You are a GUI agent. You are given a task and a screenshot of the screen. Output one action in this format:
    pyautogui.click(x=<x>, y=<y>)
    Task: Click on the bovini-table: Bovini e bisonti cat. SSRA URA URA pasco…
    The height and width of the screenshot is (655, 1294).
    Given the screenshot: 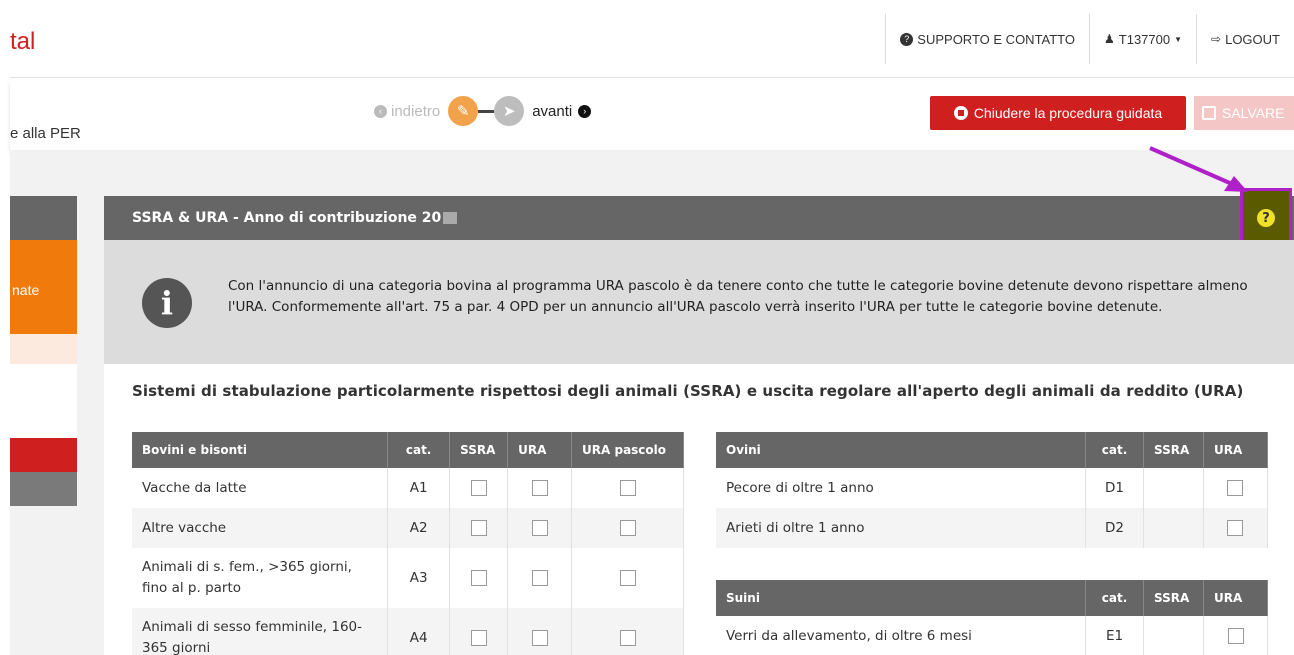 What is the action you would take?
    pyautogui.click(x=408, y=543)
    